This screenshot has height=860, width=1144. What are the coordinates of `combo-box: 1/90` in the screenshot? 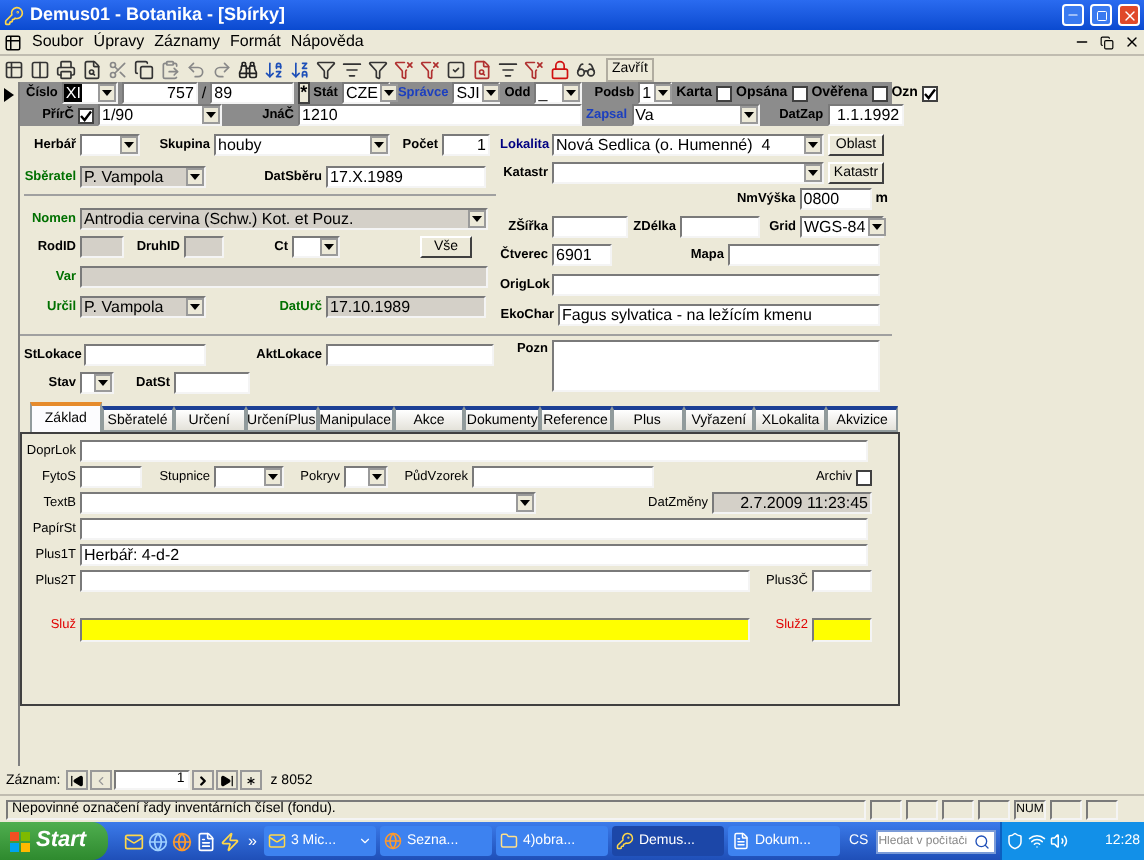 It's located at (160, 115).